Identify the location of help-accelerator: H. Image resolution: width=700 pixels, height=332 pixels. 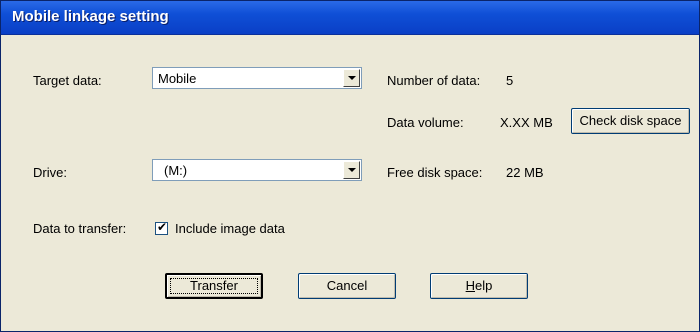
(470, 285).